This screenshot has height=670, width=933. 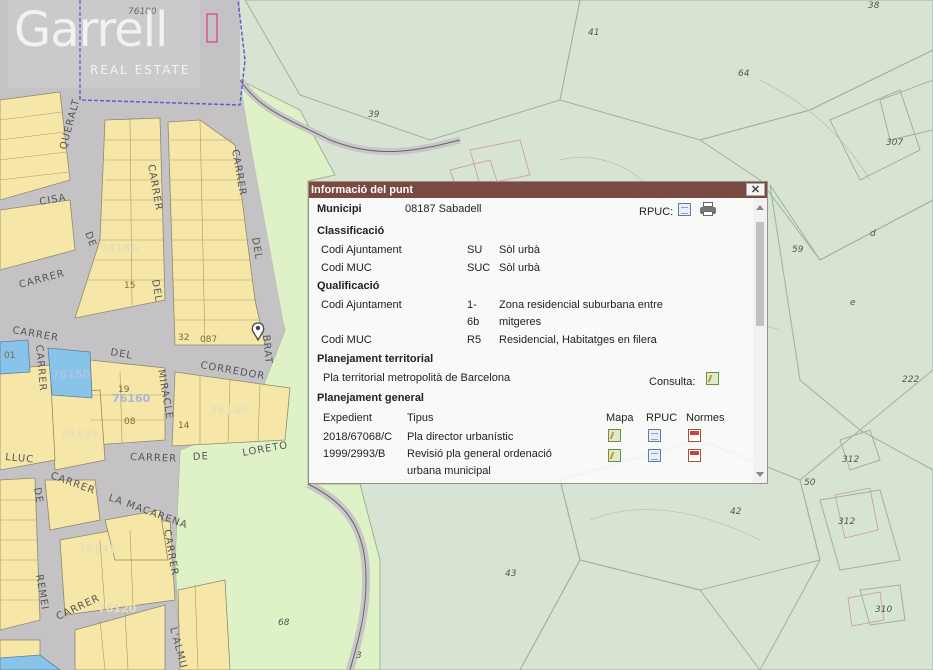 I want to click on qualificacio-row-code: 6b, so click(x=473, y=322).